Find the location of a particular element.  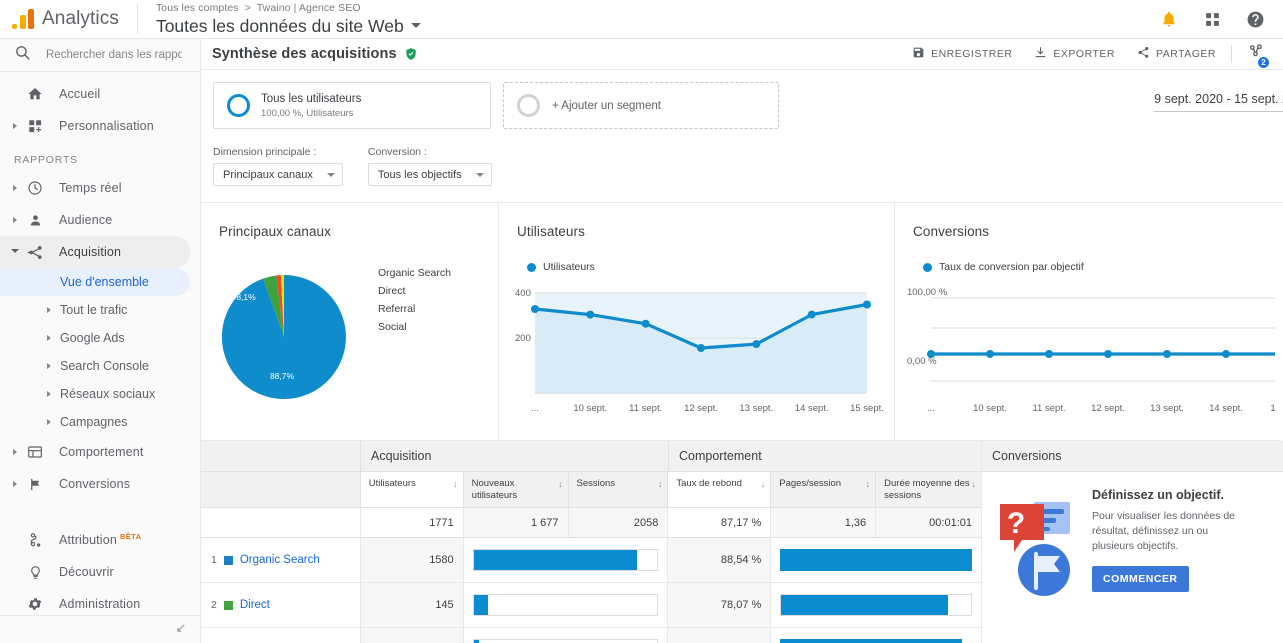

customization-icon is located at coordinates (35, 126).